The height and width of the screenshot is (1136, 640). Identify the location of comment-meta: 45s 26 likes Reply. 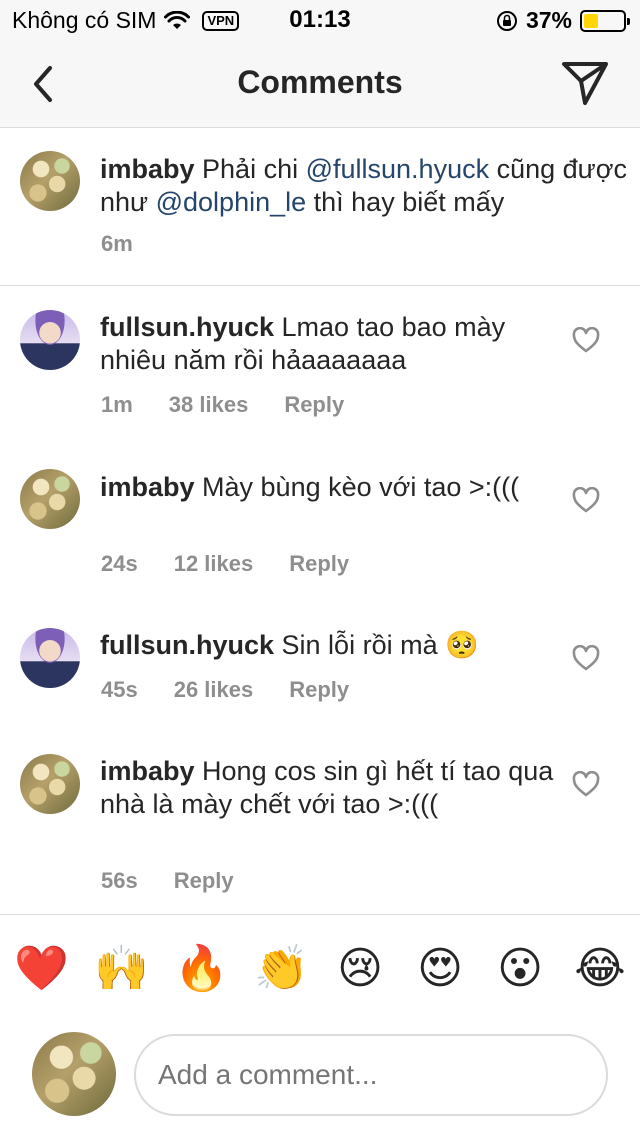
(225, 690).